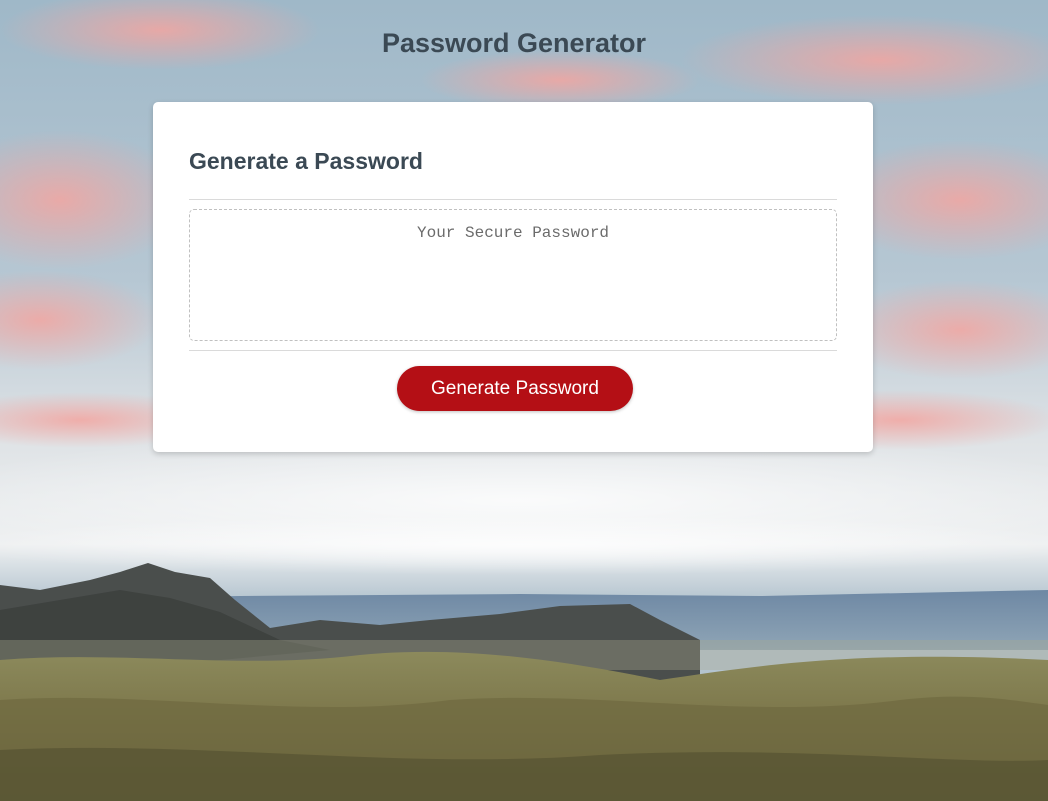  What do you see at coordinates (306, 161) in the screenshot?
I see `card-header: Generate a Password` at bounding box center [306, 161].